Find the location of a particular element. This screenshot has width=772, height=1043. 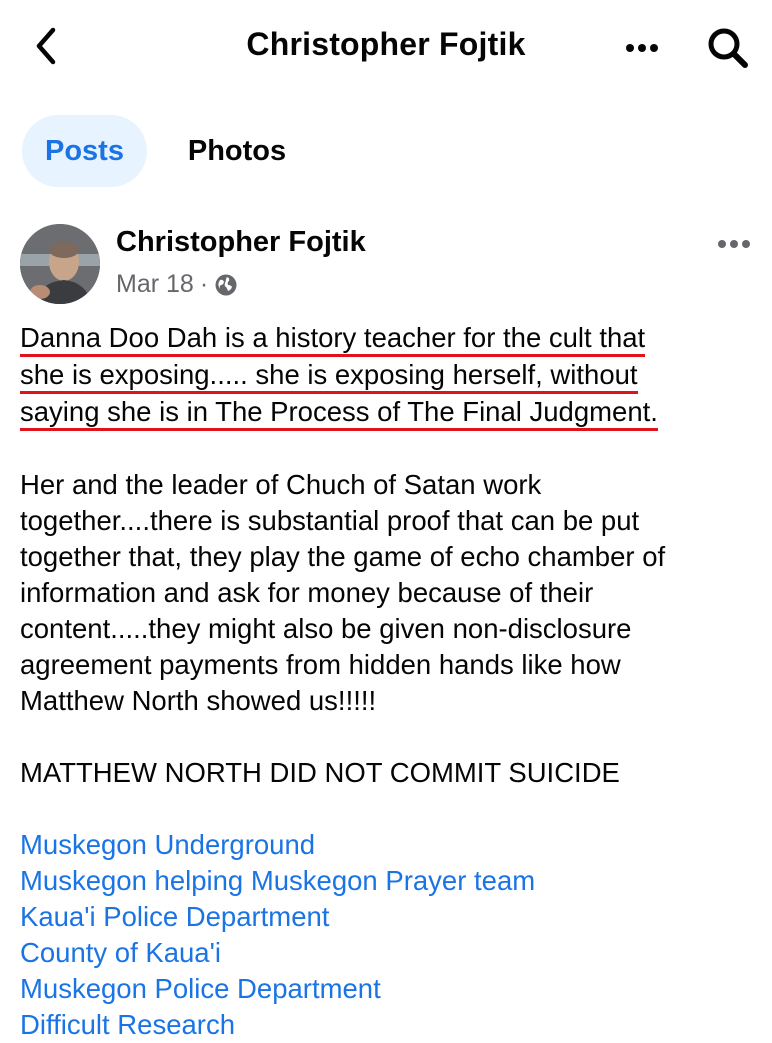

post-text-line: MATTHEW NORTH DID NOT COMMIT SUICIDE is located at coordinates (320, 772).